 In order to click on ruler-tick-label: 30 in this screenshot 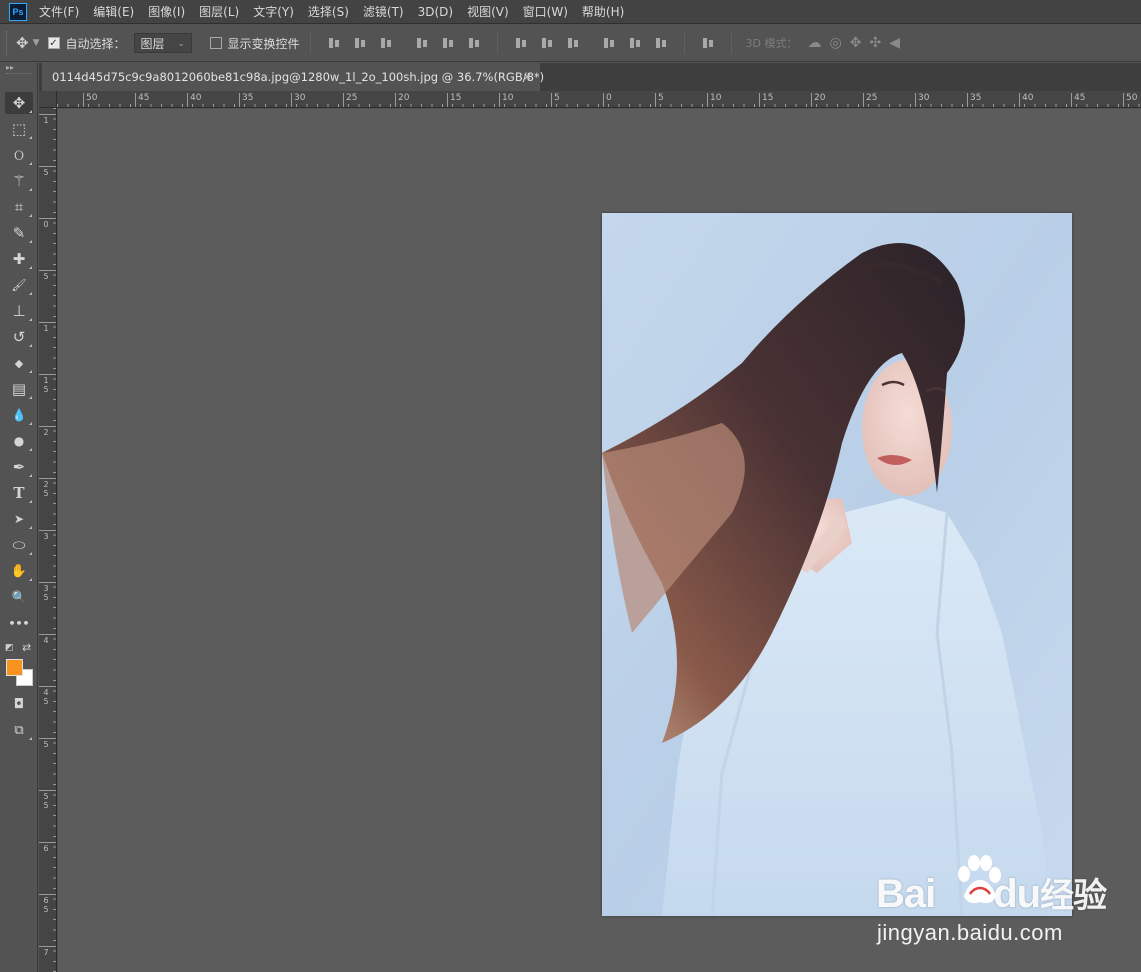, I will do `click(922, 100)`.